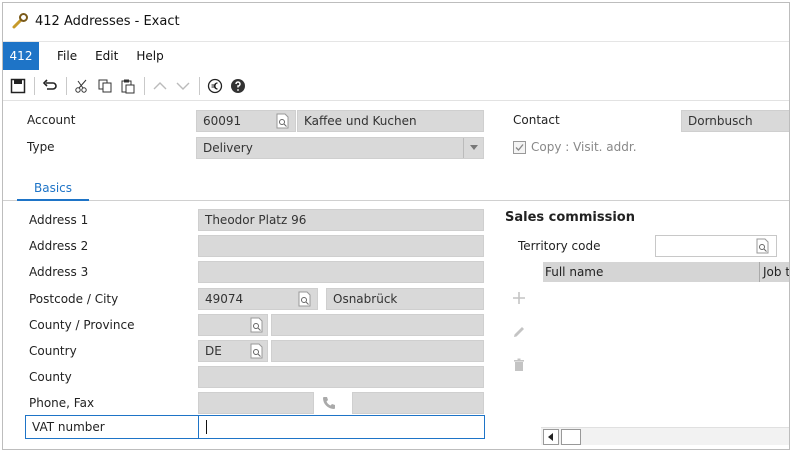 This screenshot has width=792, height=452. What do you see at coordinates (183, 86) in the screenshot?
I see `chevron-down-icon` at bounding box center [183, 86].